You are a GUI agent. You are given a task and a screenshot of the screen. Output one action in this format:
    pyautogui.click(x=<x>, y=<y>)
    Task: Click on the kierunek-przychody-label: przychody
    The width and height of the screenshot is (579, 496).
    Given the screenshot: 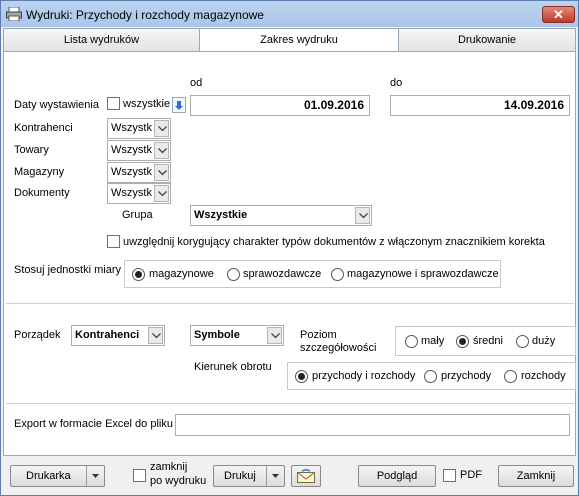 What is the action you would take?
    pyautogui.click(x=466, y=376)
    